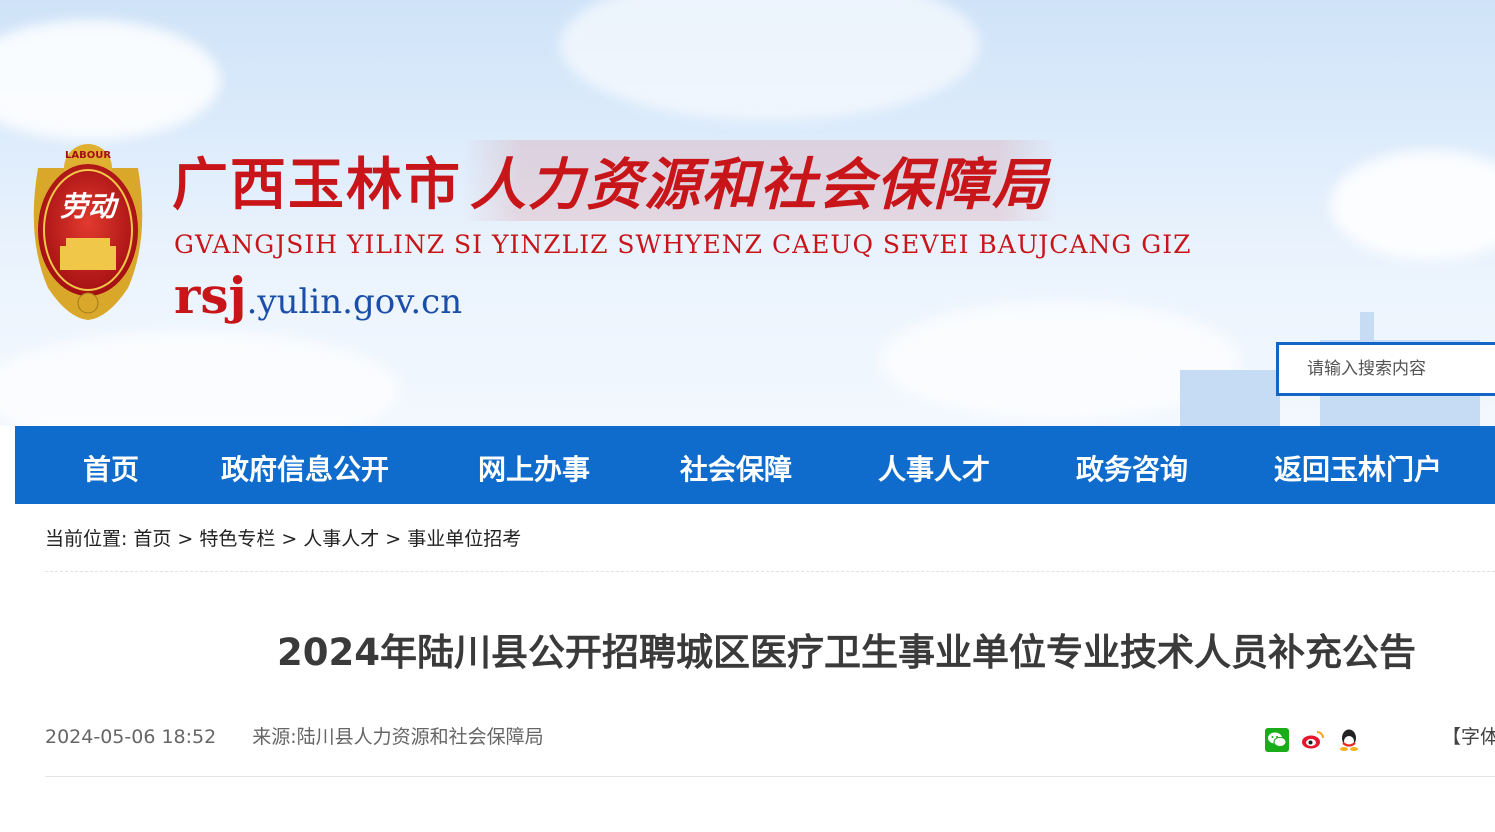  Describe the element at coordinates (464, 539) in the screenshot. I see `breadcrumb-item-recruitment: 事业单位招考` at that location.